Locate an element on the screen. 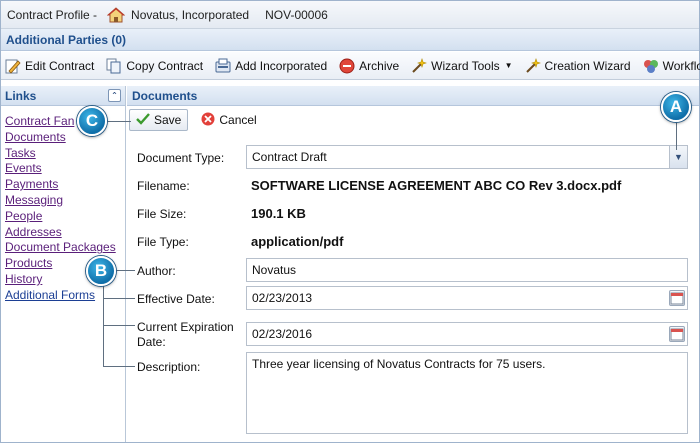  callout-c-letter: C is located at coordinates (92, 120).